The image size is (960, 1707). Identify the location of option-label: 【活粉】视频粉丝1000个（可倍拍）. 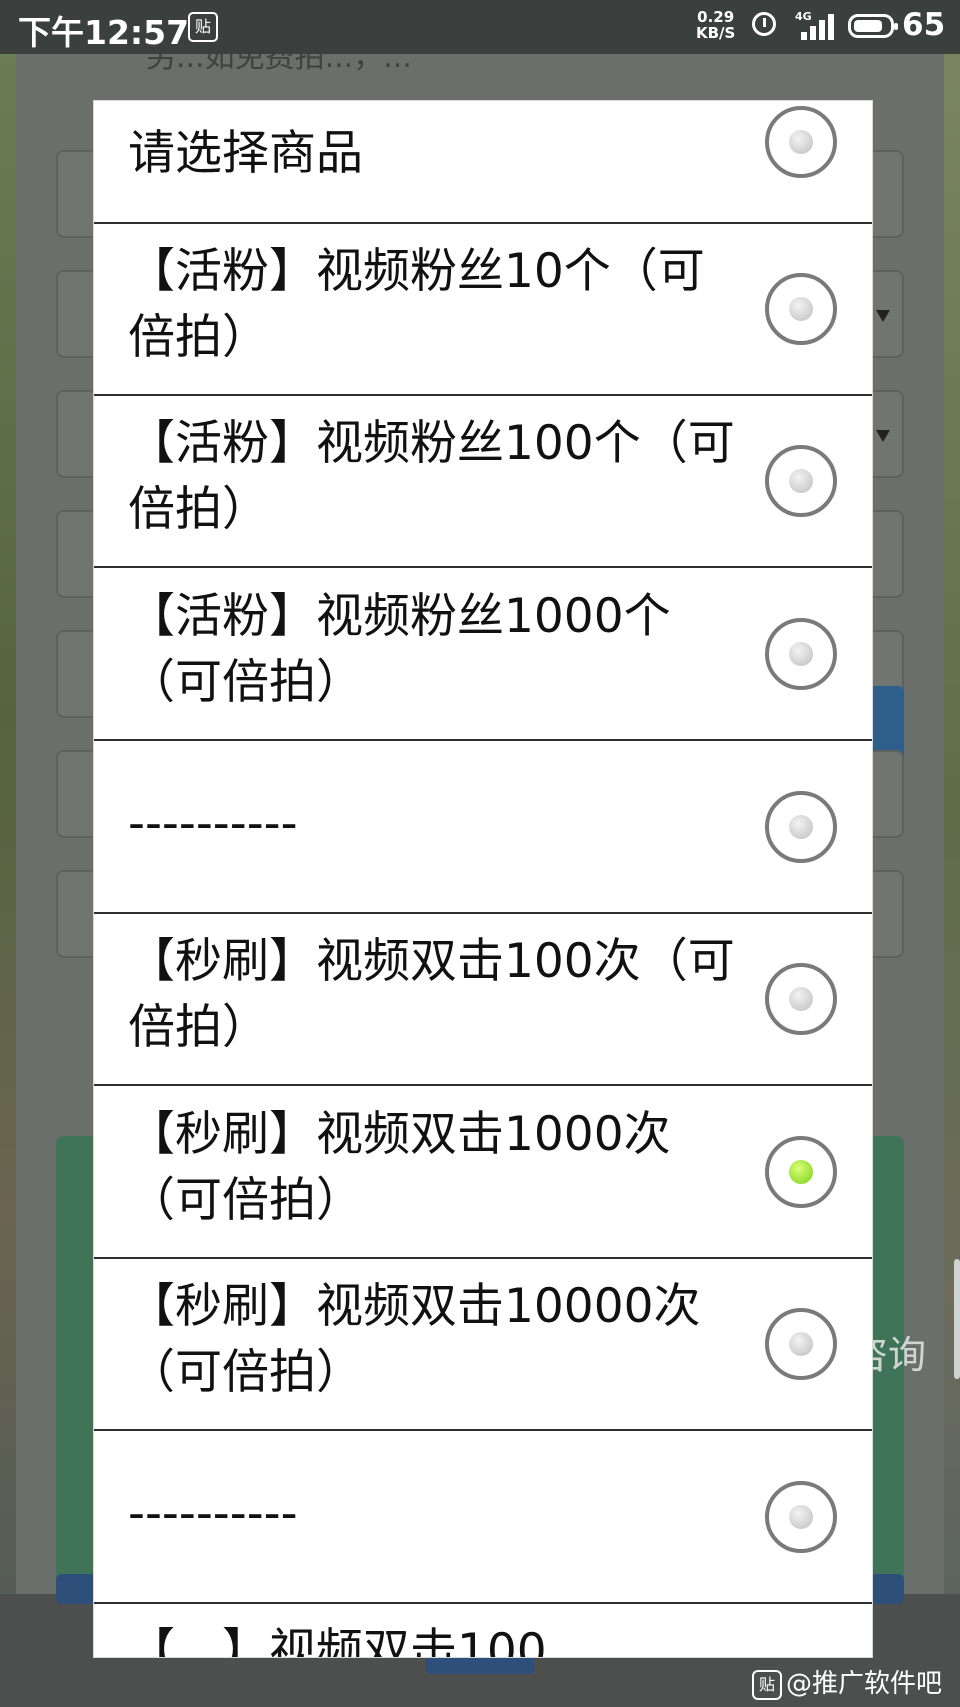
(399, 649).